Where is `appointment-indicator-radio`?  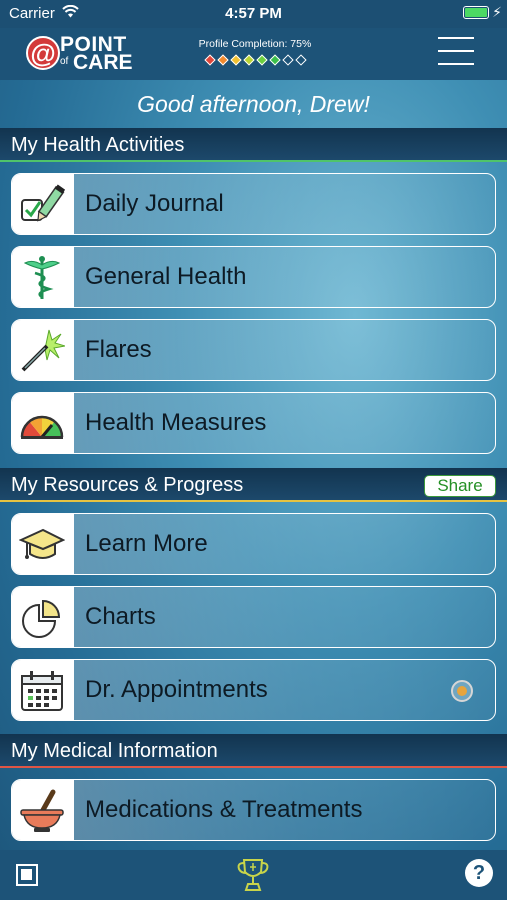
appointment-indicator-radio is located at coordinates (462, 691).